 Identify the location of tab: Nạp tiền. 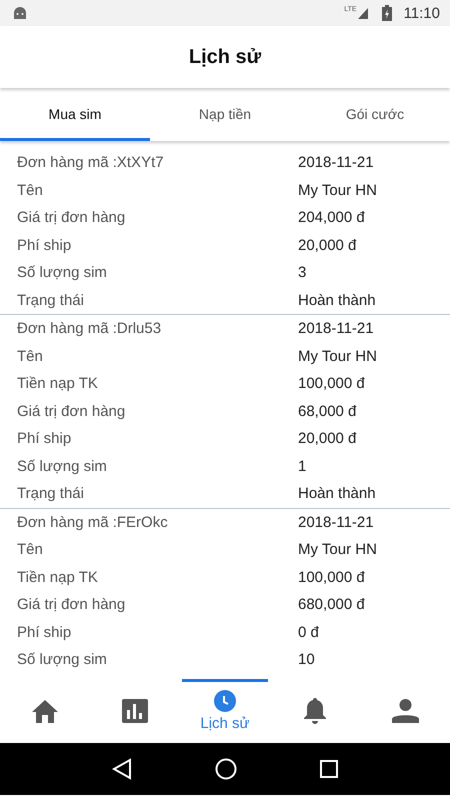
(225, 115).